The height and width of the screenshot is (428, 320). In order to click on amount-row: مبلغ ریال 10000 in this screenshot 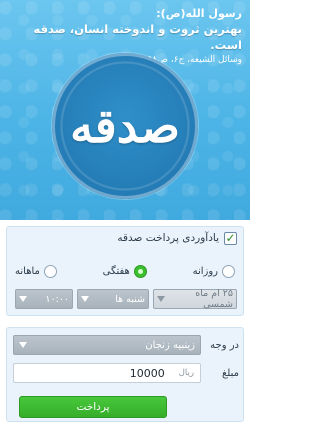, I will do `click(126, 373)`.